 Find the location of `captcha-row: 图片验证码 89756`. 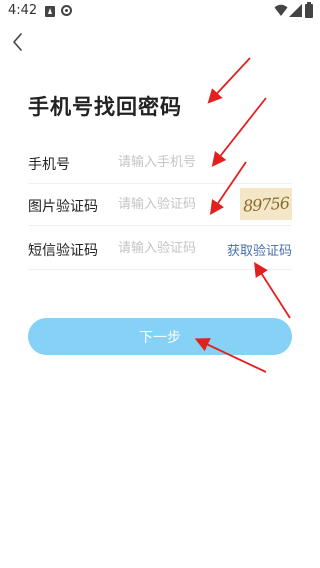

captcha-row: 图片验证码 89756 is located at coordinates (160, 205).